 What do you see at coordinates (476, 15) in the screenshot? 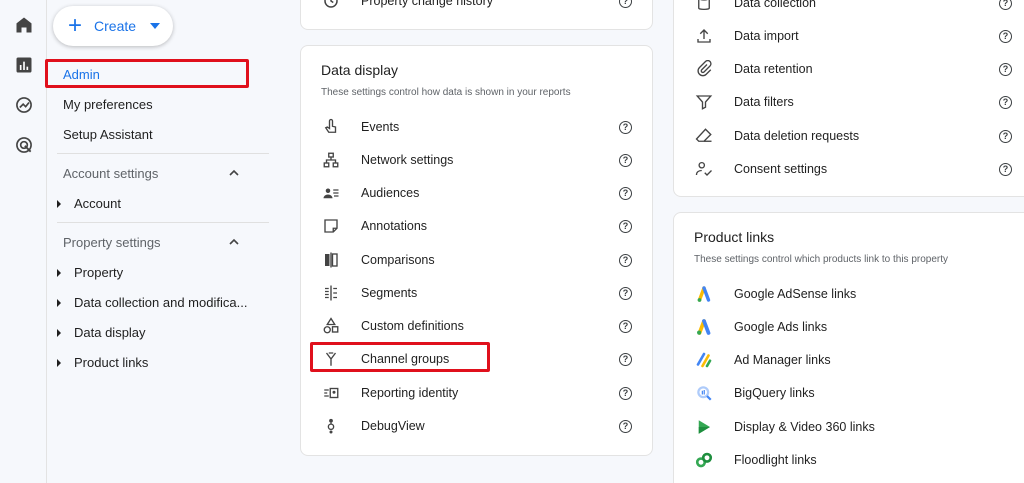
I see `property-card: Property change history ?` at bounding box center [476, 15].